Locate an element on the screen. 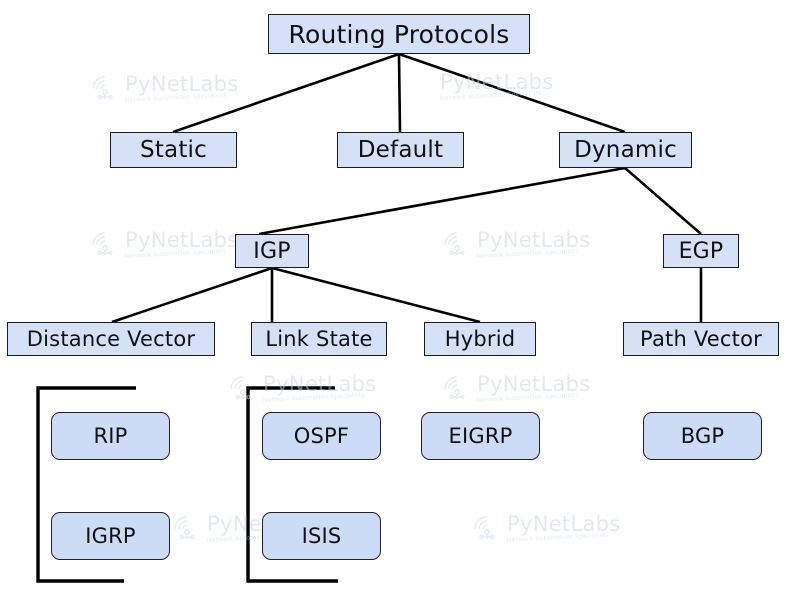 The height and width of the screenshot is (600, 800). node-label: Hybrid is located at coordinates (480, 339).